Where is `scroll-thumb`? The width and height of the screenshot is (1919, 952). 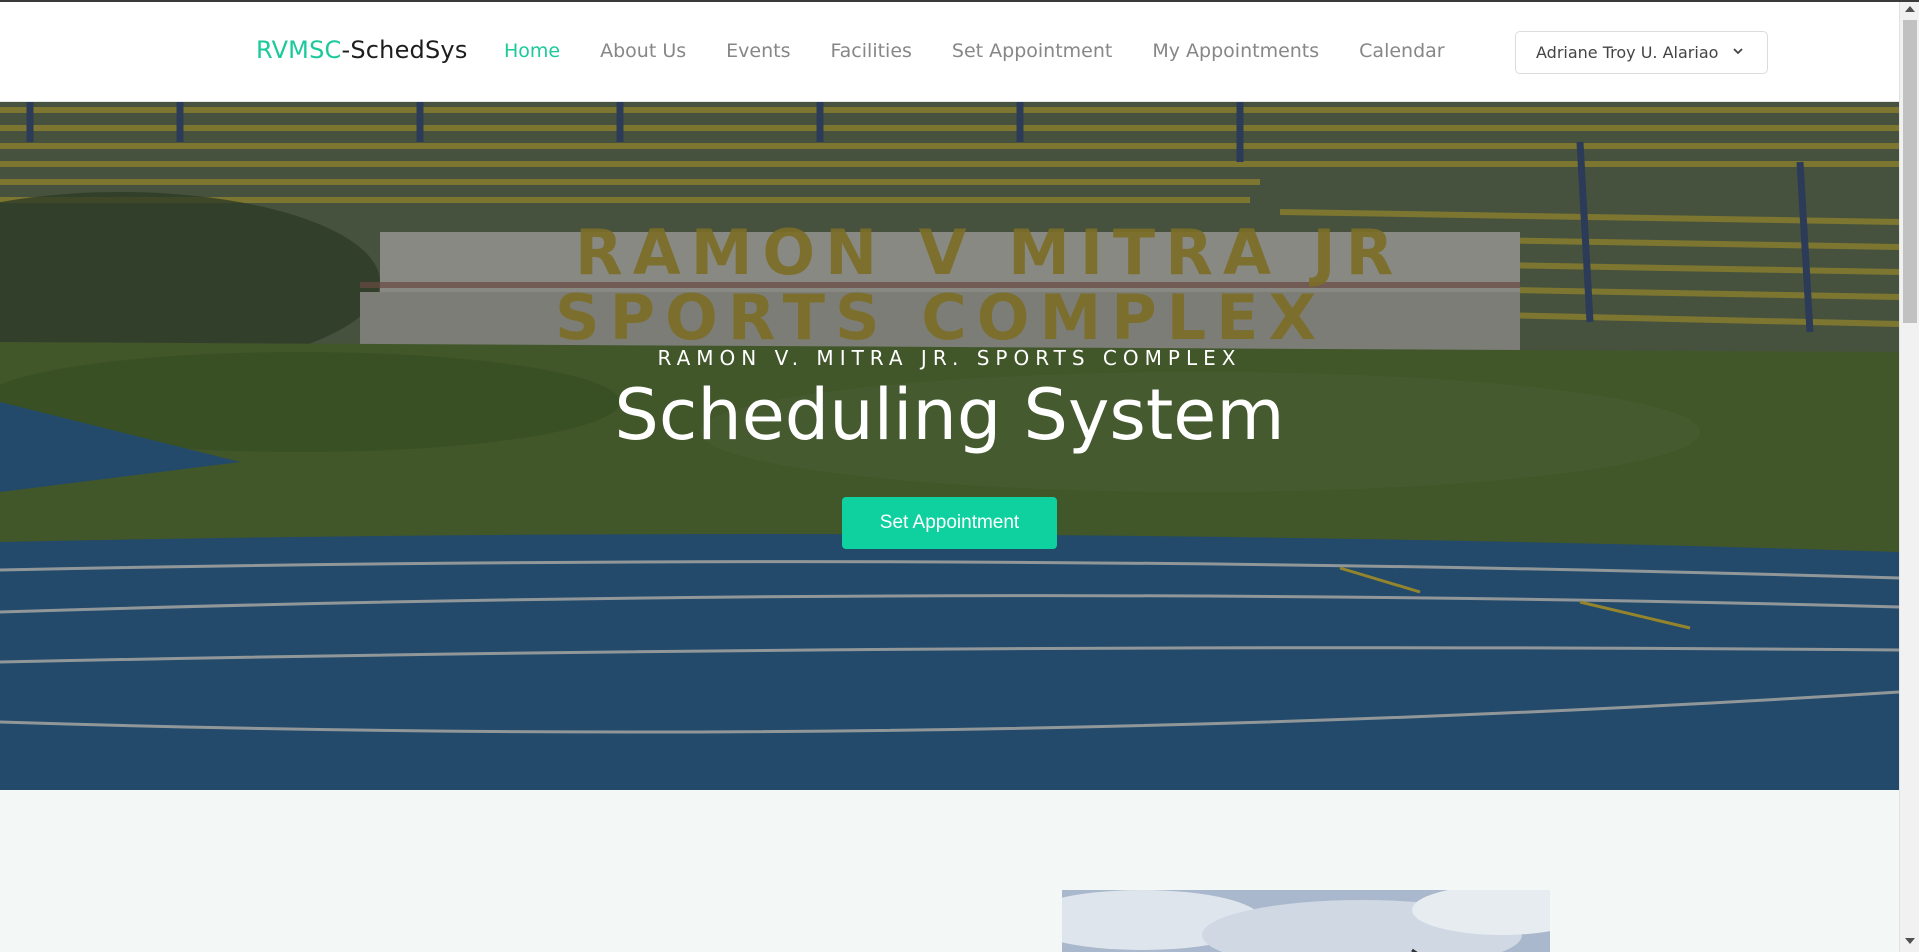 scroll-thumb is located at coordinates (1910, 171).